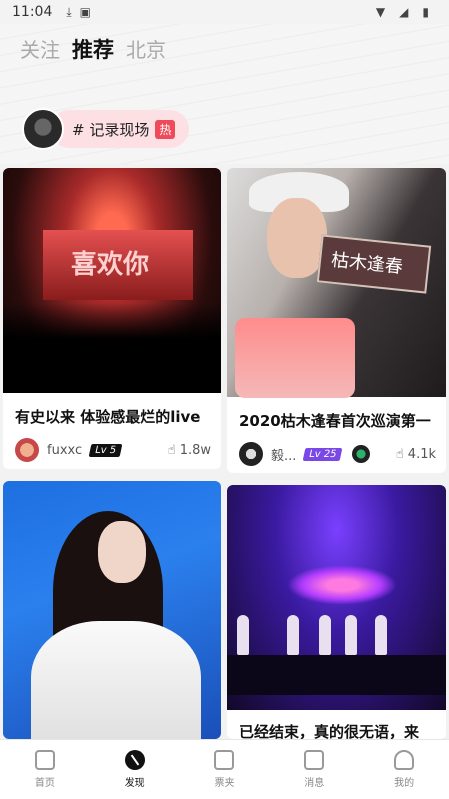 Image resolution: width=449 pixels, height=799 pixels. I want to click on hot-badge: 热, so click(165, 129).